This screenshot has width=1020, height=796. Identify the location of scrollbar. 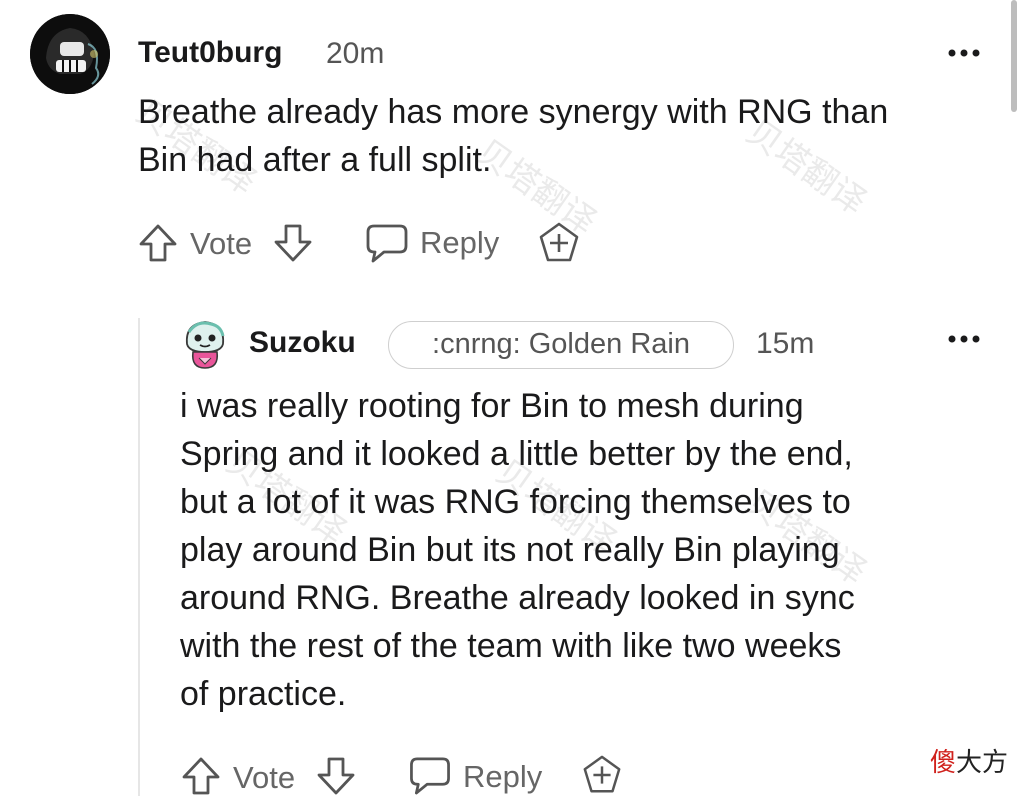
(1014, 56).